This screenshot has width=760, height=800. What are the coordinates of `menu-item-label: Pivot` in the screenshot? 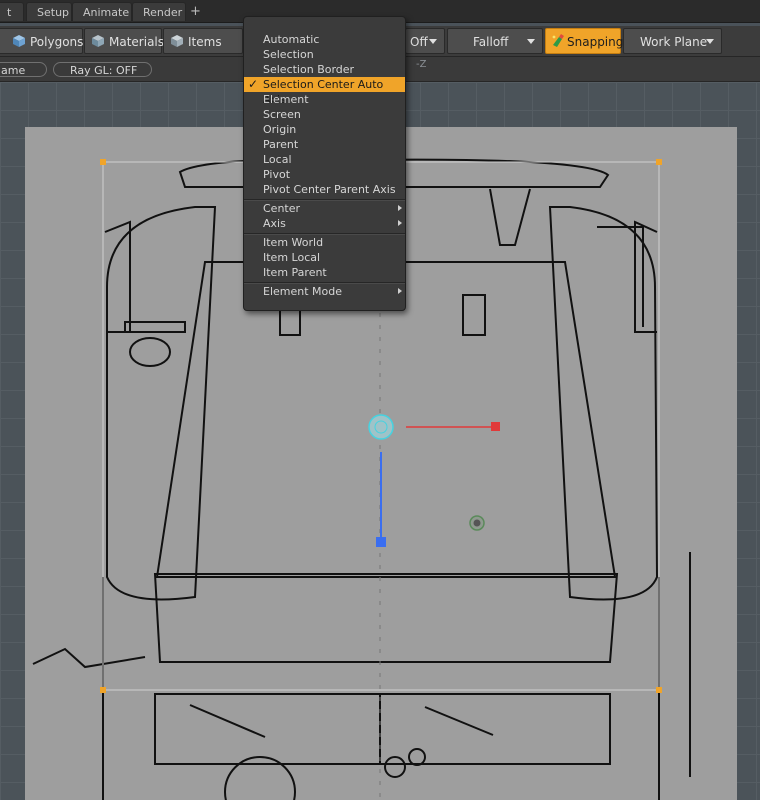 It's located at (277, 174).